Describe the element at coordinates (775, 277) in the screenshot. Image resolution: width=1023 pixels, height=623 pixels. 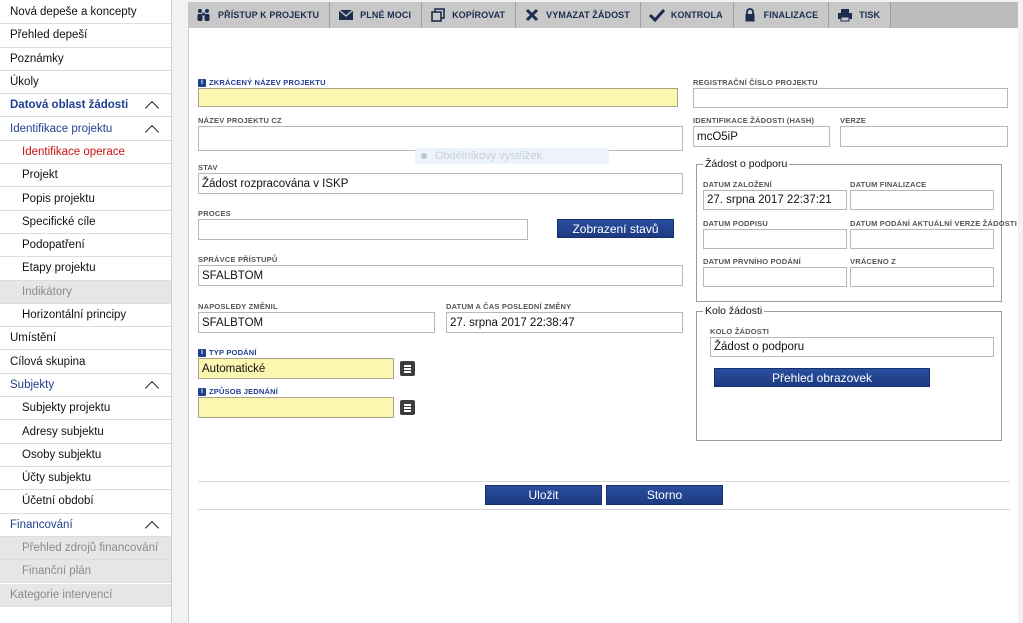
I see `datum-prvniho-podani-input` at that location.